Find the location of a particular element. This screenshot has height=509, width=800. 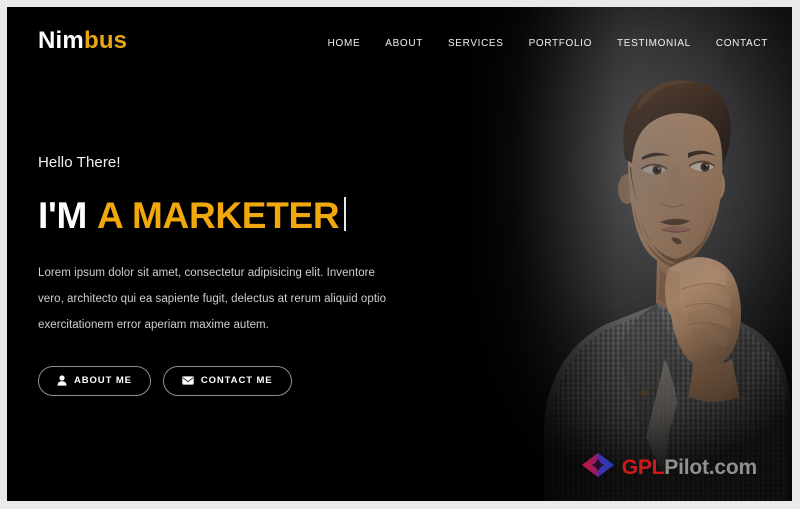

nav-item-contact: CONTACT is located at coordinates (742, 43).